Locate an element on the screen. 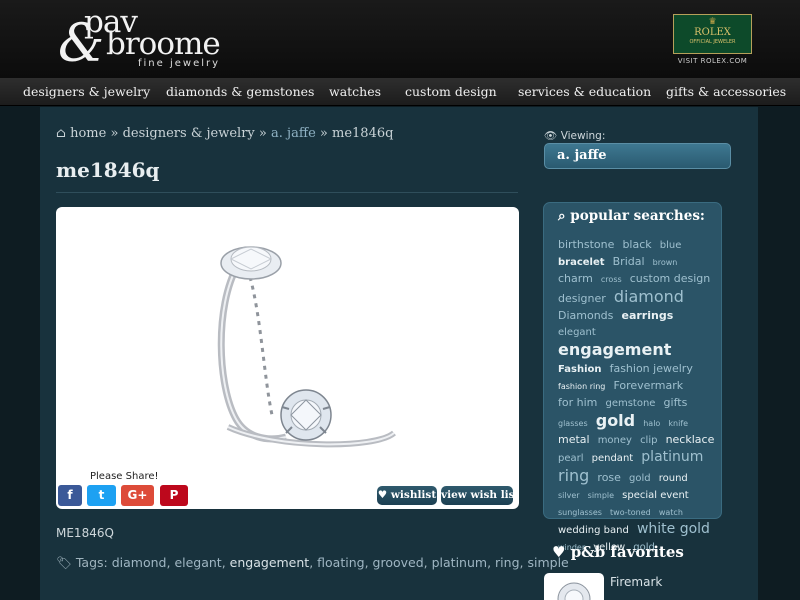 Image resolution: width=800 pixels, height=600 pixels. breadcrumb-home: home is located at coordinates (88, 133).